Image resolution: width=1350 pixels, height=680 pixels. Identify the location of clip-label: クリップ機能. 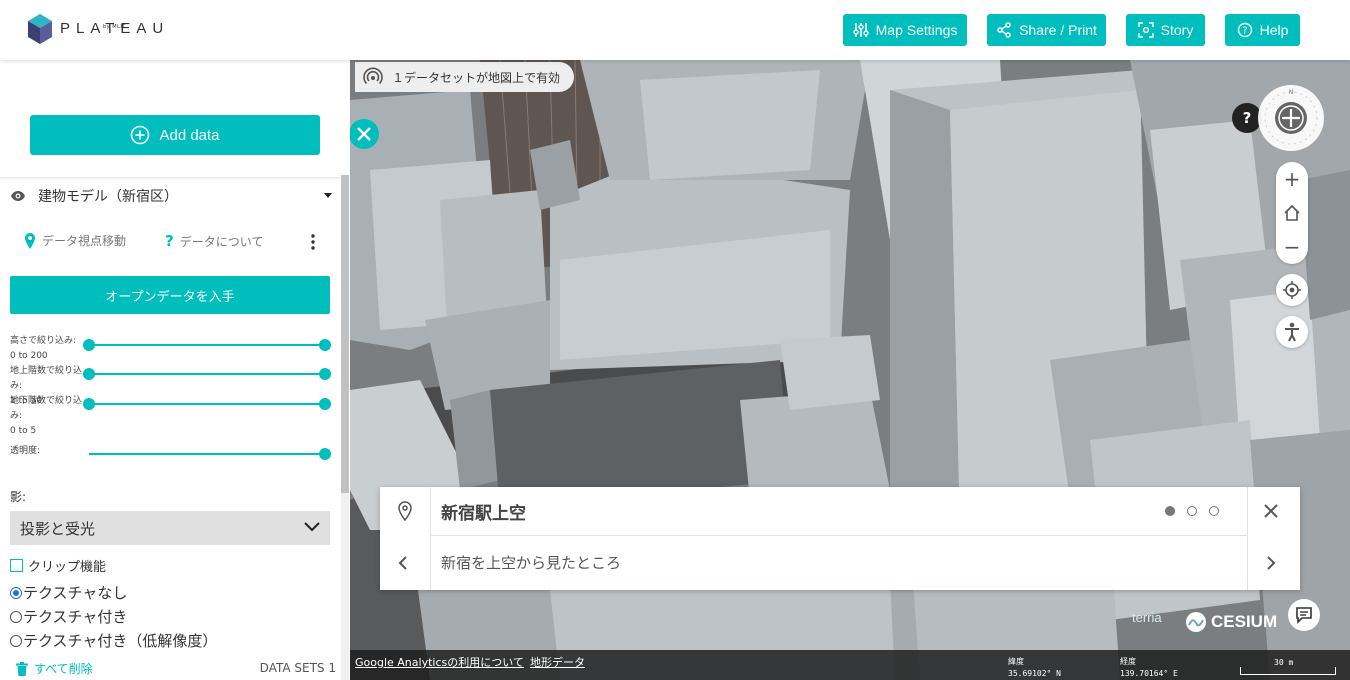
(67, 567).